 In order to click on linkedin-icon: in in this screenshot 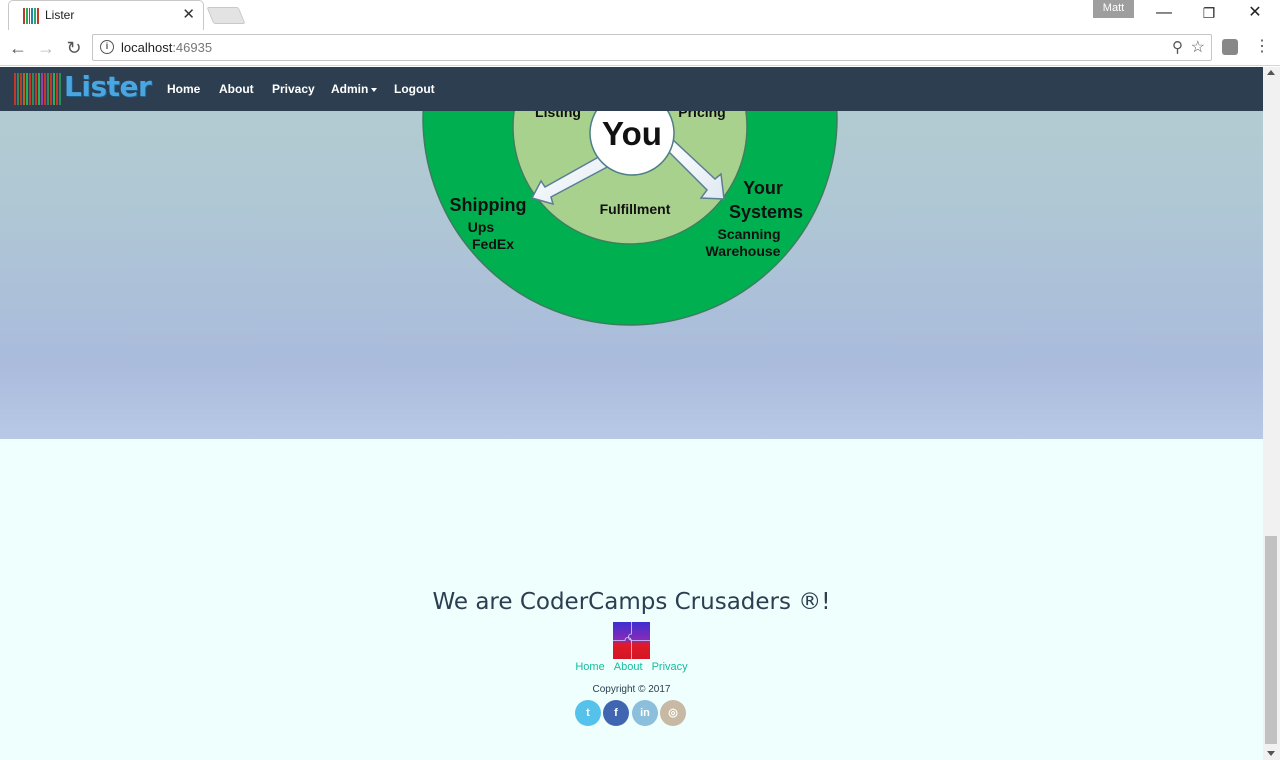, I will do `click(645, 713)`.